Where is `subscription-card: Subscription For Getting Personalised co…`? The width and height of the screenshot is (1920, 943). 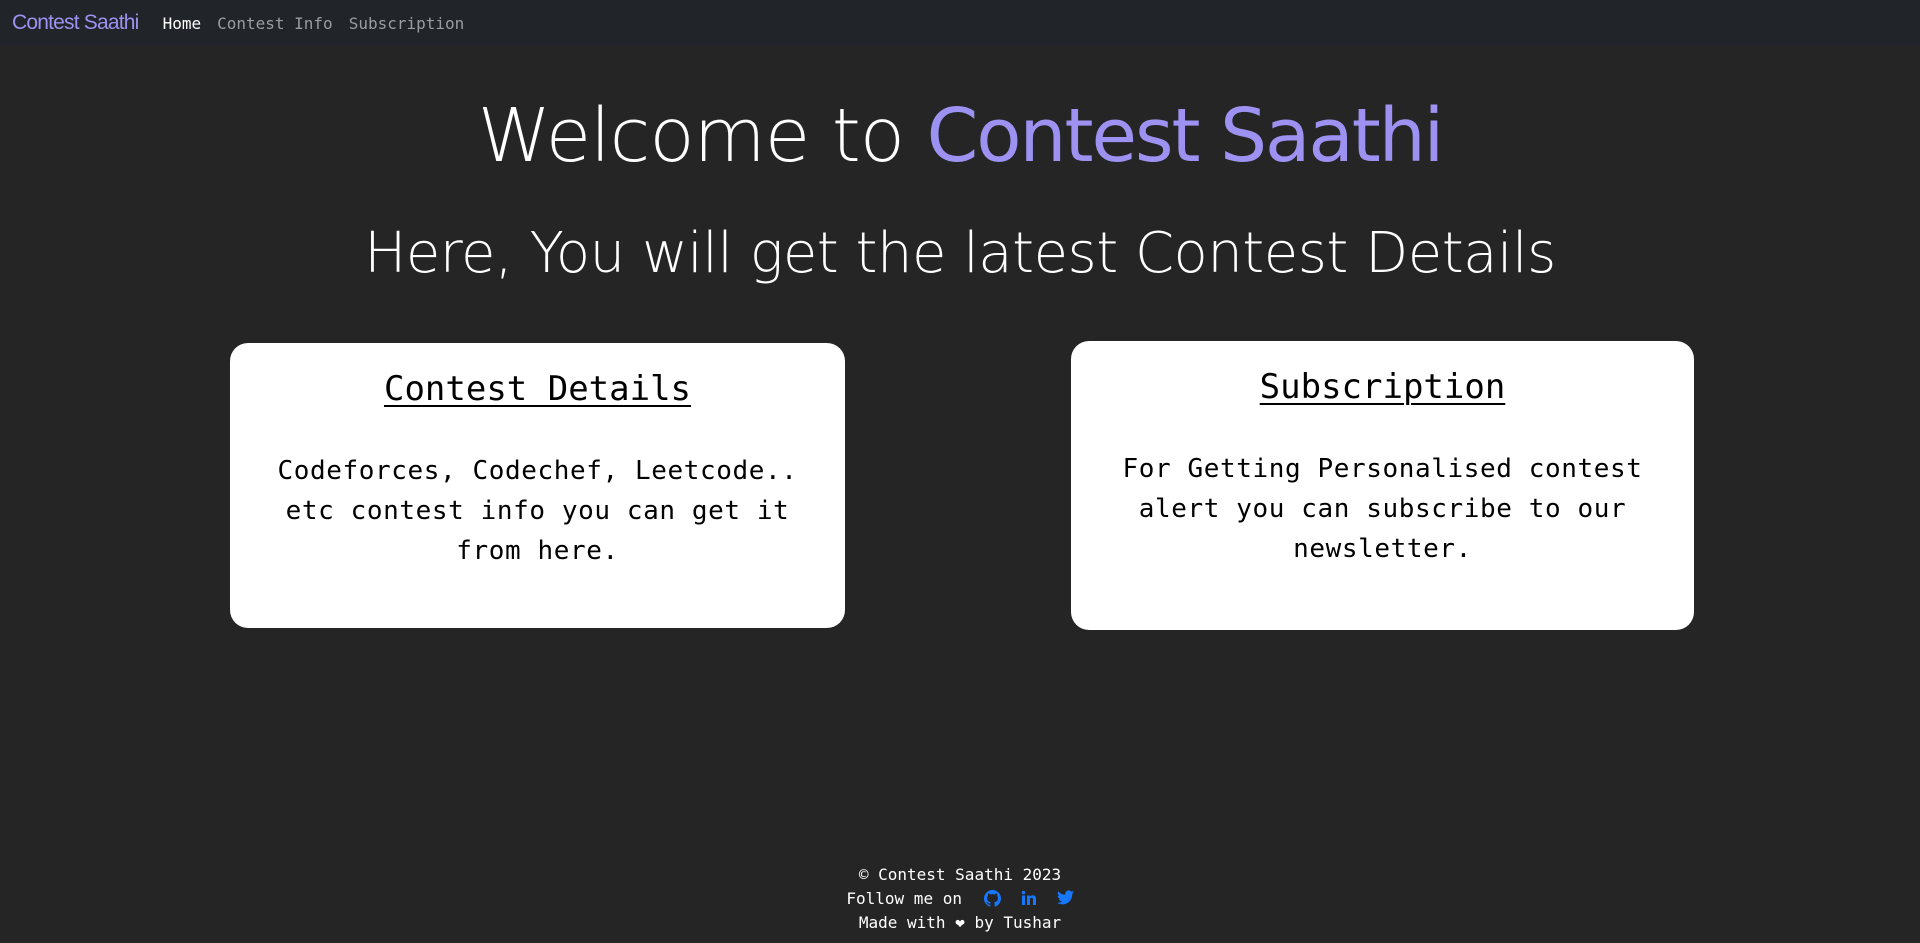 subscription-card: Subscription For Getting Personalised co… is located at coordinates (1382, 485).